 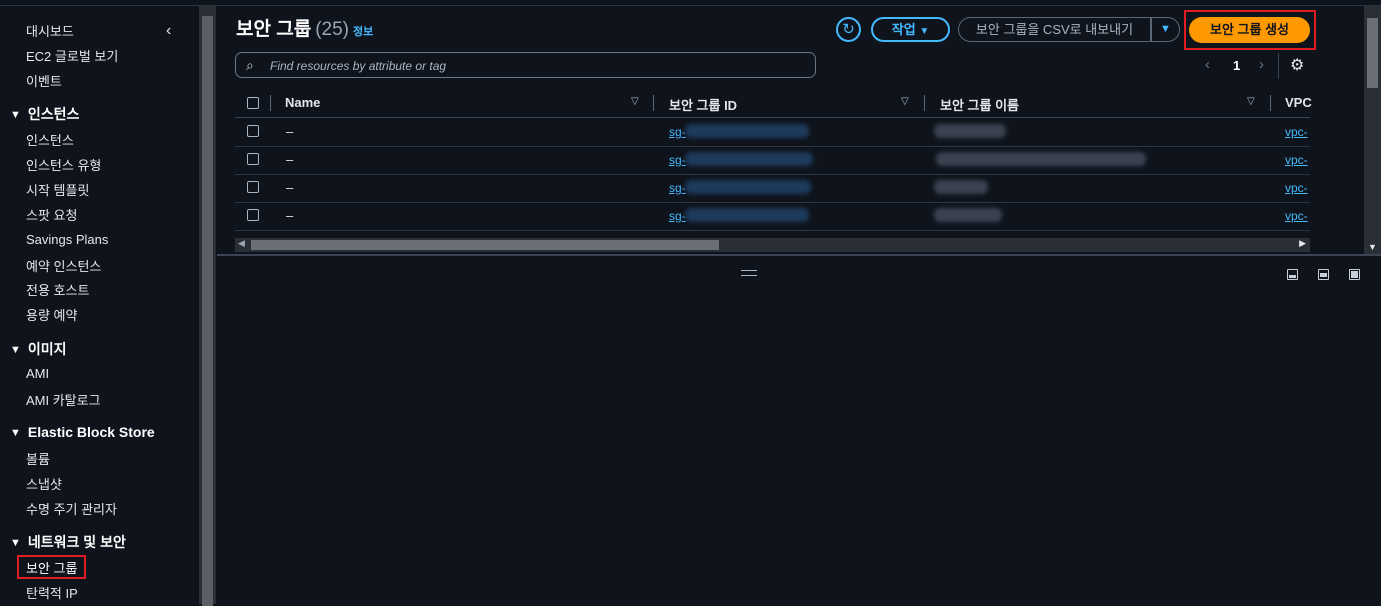 What do you see at coordinates (250, 65) in the screenshot?
I see `search-icon: ⌕` at bounding box center [250, 65].